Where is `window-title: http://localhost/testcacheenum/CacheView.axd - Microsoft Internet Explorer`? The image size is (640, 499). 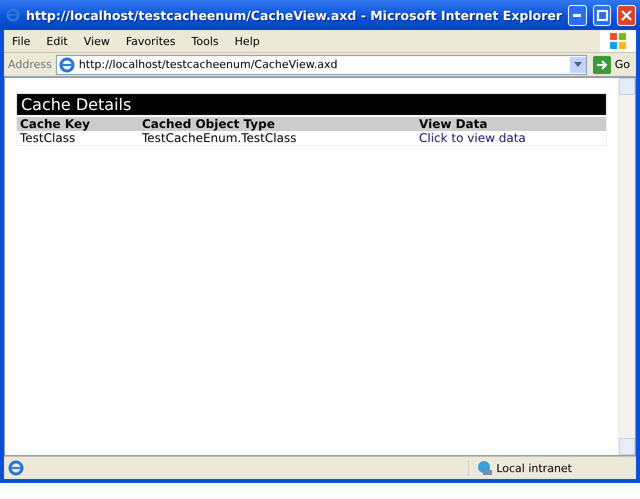
window-title: http://localhost/testcacheenum/CacheView.axd - Microsoft Internet Explorer is located at coordinates (294, 15).